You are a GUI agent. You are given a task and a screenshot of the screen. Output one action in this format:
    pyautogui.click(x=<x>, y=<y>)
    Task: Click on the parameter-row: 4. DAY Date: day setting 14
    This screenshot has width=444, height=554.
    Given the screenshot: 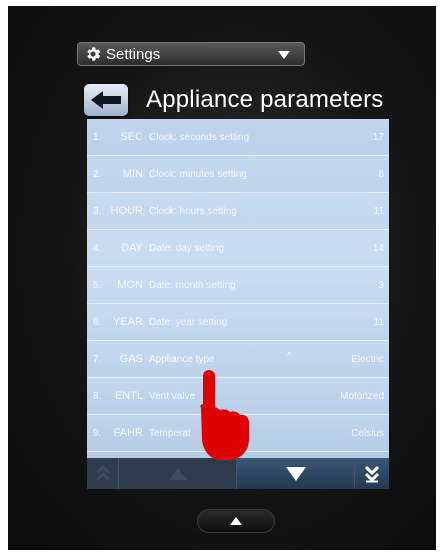 What is the action you would take?
    pyautogui.click(x=238, y=248)
    